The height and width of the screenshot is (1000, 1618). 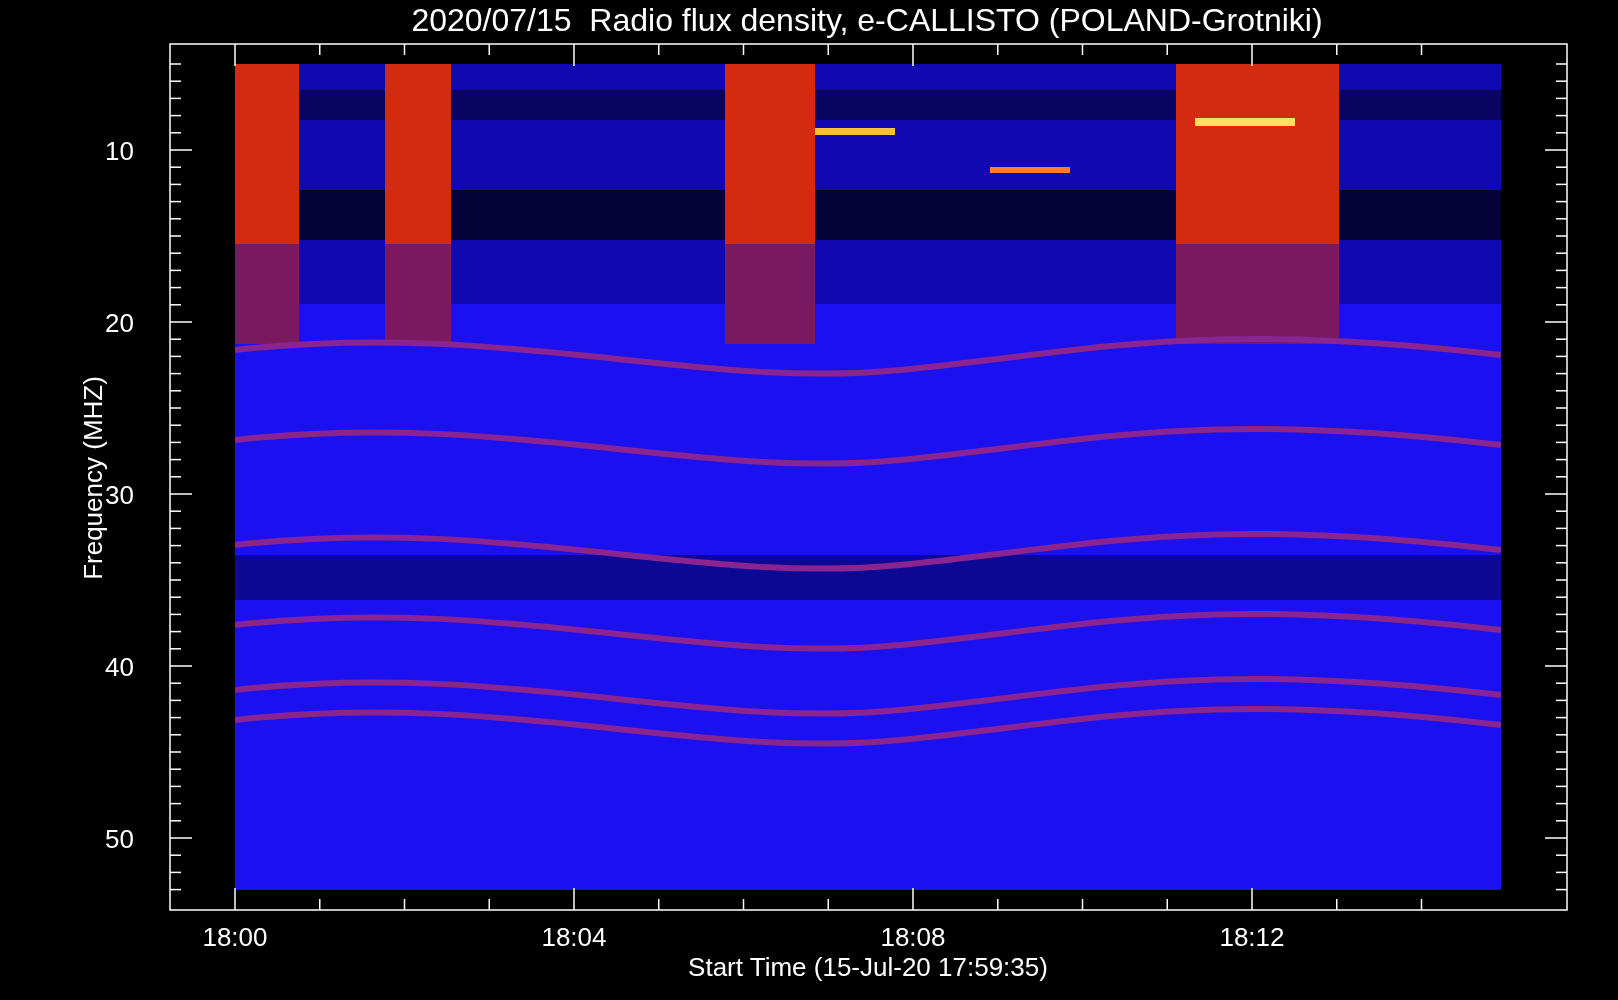 What do you see at coordinates (119, 151) in the screenshot?
I see `y-tick-label: 10` at bounding box center [119, 151].